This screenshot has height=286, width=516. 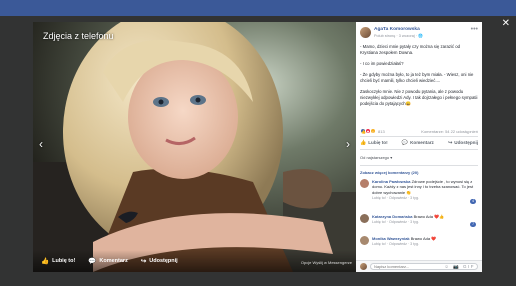 What do you see at coordinates (378, 142) in the screenshot?
I see `like-label: Lubię to!` at bounding box center [378, 142].